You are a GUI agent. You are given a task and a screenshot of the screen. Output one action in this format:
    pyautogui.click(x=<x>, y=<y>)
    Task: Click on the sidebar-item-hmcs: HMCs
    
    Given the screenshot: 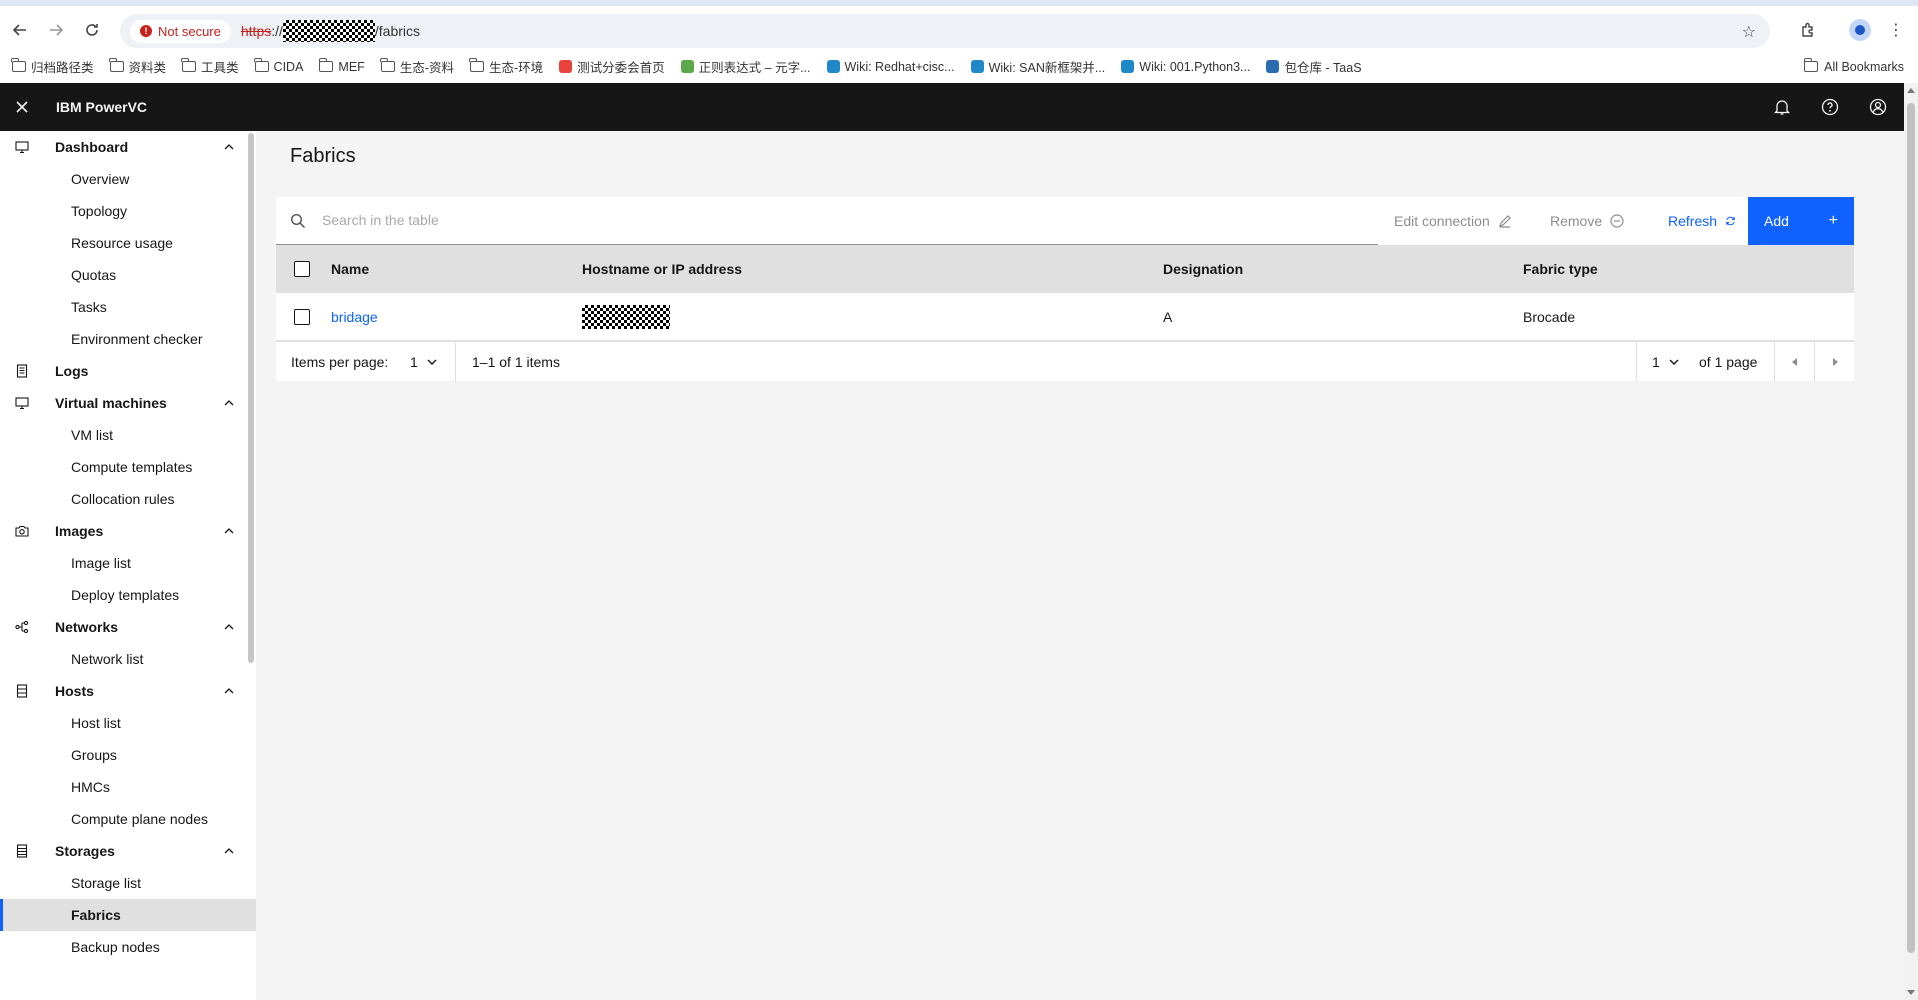 What is the action you would take?
    pyautogui.click(x=128, y=787)
    